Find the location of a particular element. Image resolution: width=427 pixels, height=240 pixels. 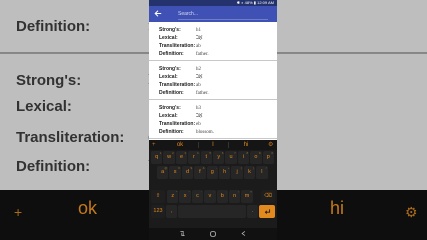

key-letter: w is located at coordinates (169, 157).